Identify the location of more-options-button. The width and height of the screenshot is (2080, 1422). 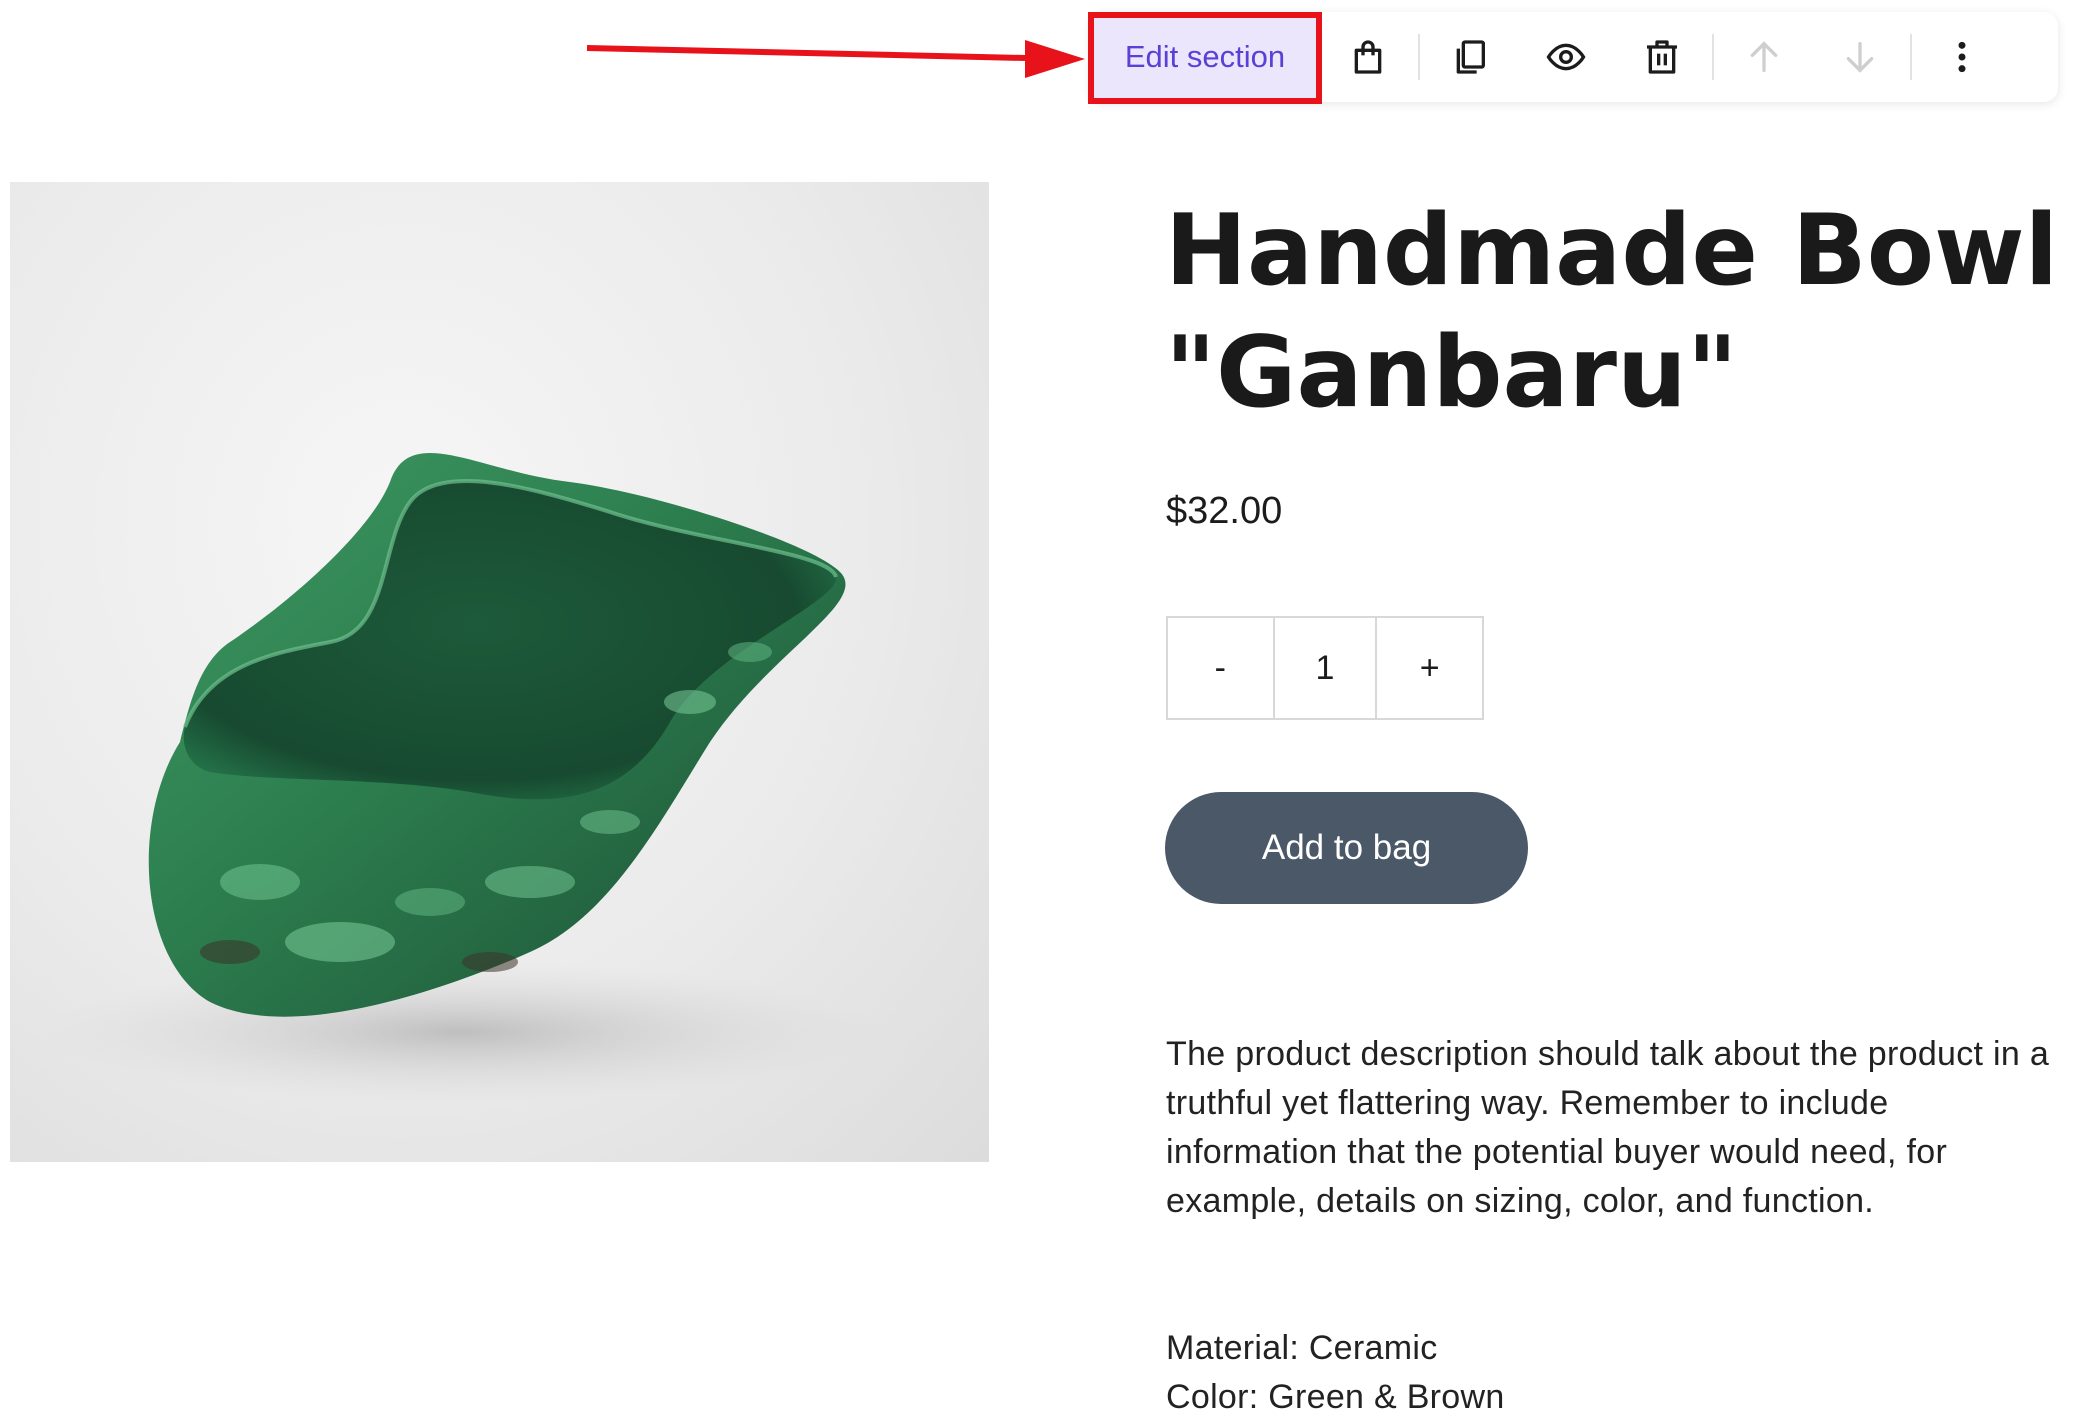
(1962, 57).